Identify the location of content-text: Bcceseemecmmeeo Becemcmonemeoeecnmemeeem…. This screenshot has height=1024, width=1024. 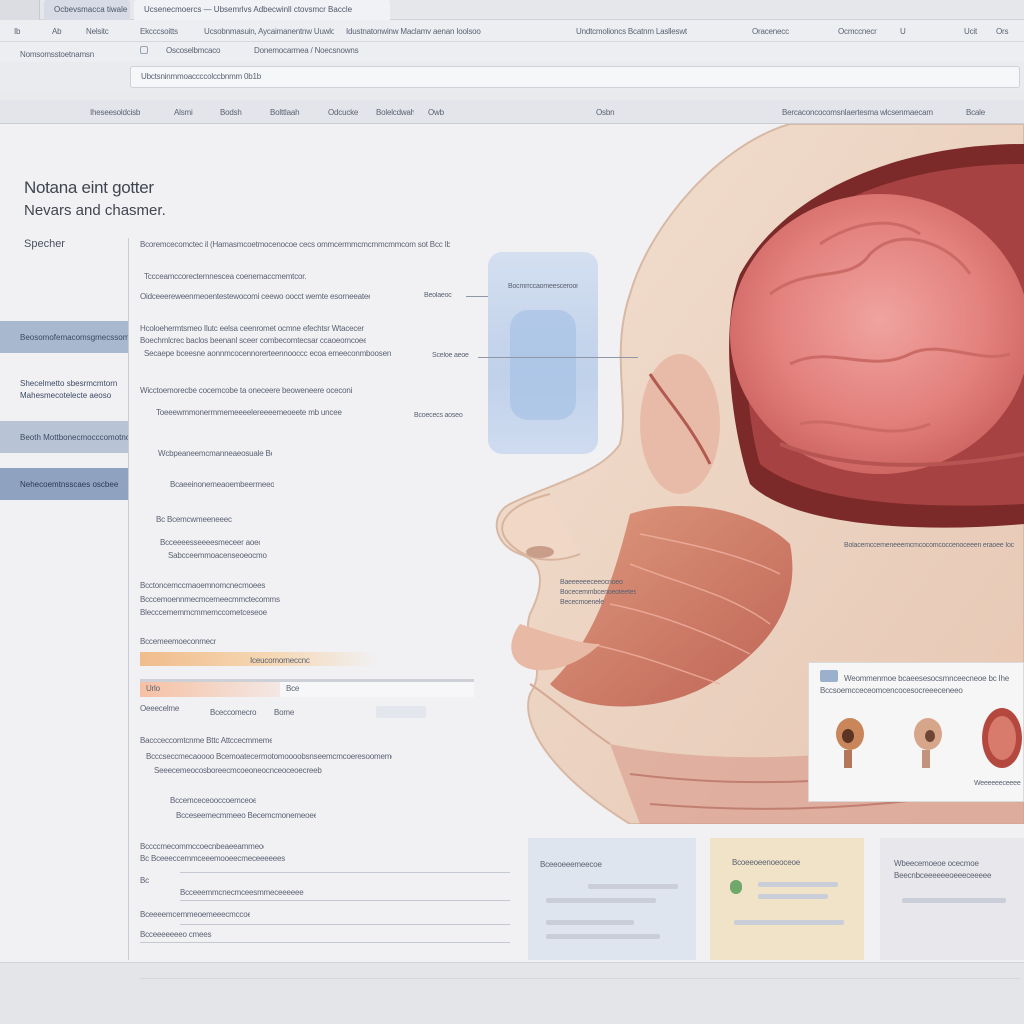
(246, 815).